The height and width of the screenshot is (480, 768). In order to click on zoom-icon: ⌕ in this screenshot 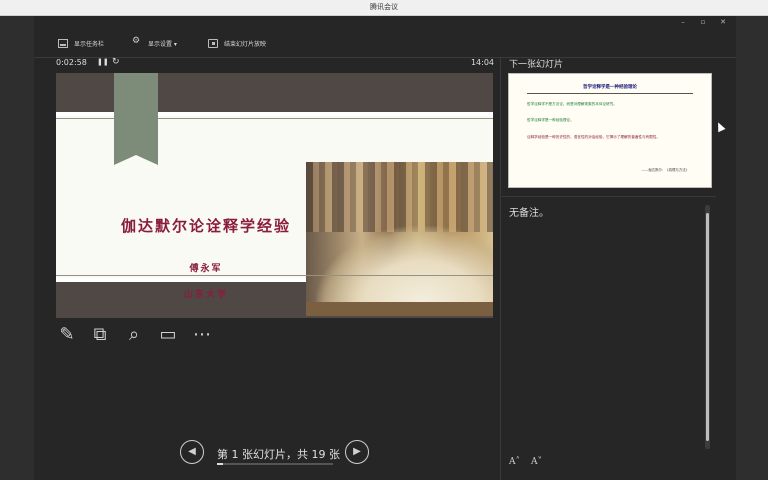, I will do `click(134, 335)`.